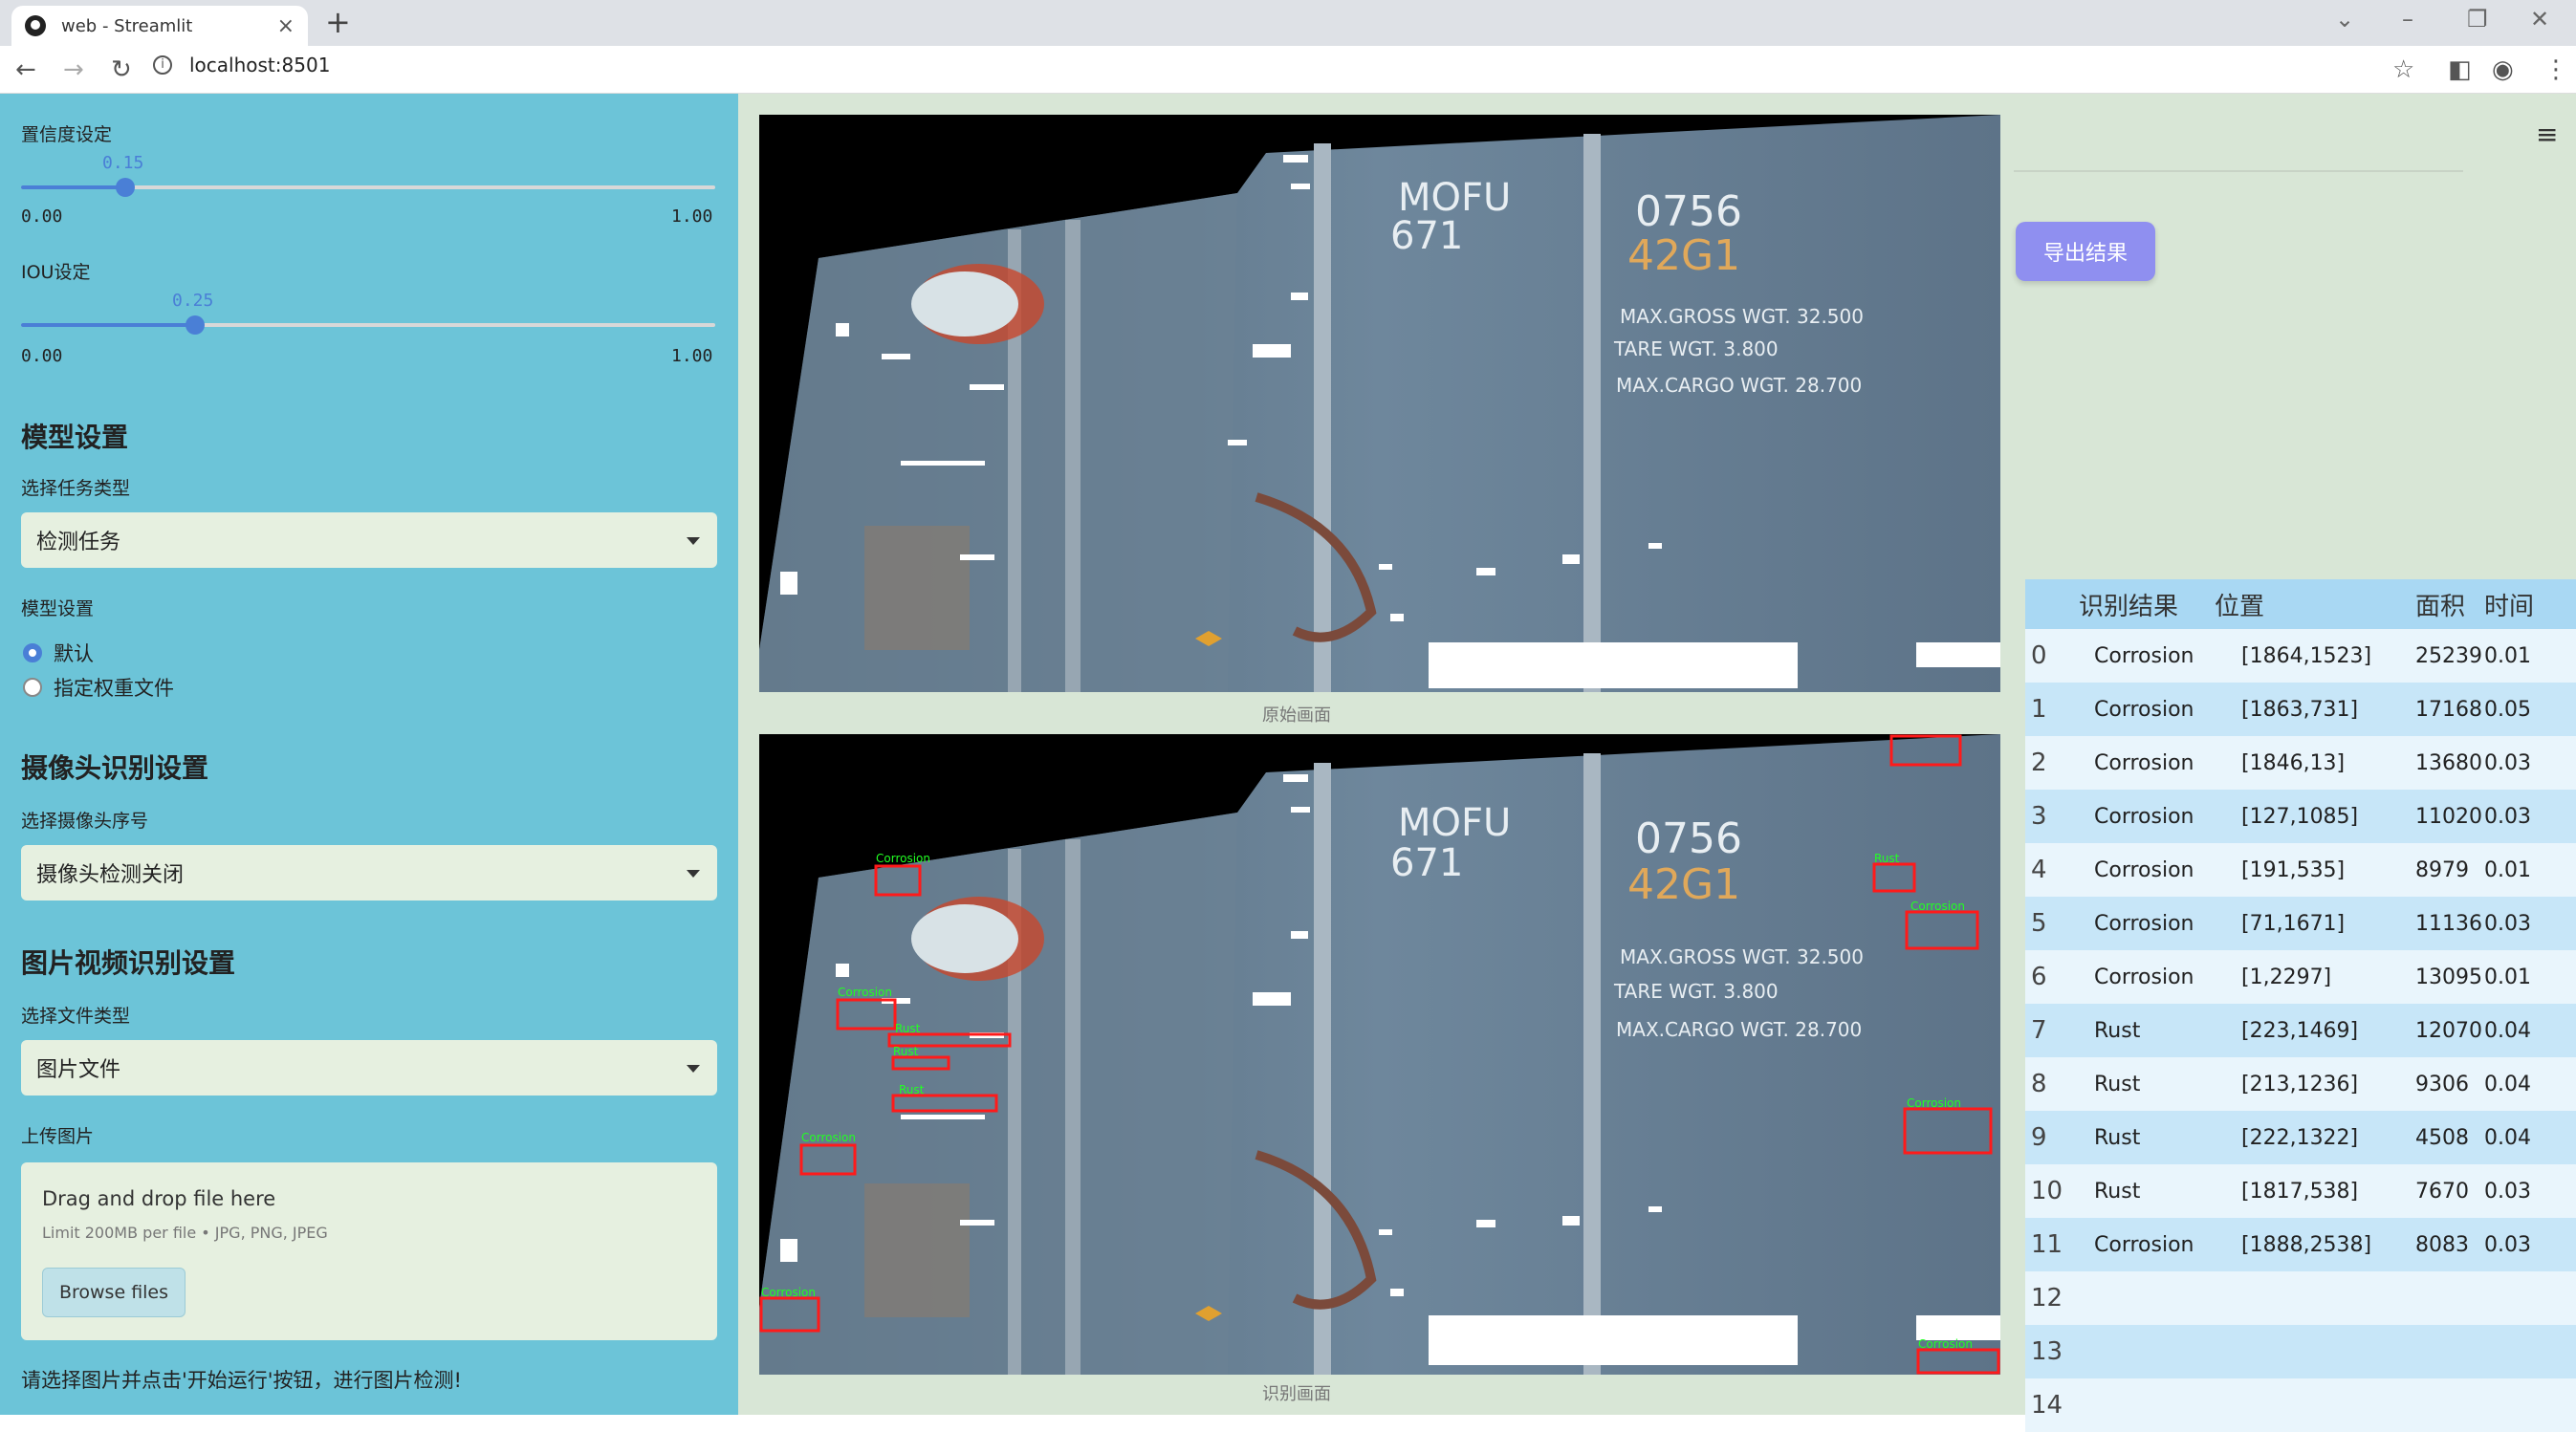 The height and width of the screenshot is (1432, 2576). Describe the element at coordinates (2555, 69) in the screenshot. I see `browser-menu-icon: ⋮` at that location.